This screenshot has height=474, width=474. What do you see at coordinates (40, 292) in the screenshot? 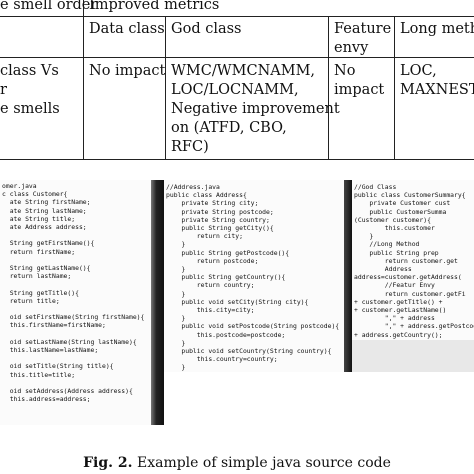
I see `code-line: String getTitle(){` at bounding box center [40, 292].